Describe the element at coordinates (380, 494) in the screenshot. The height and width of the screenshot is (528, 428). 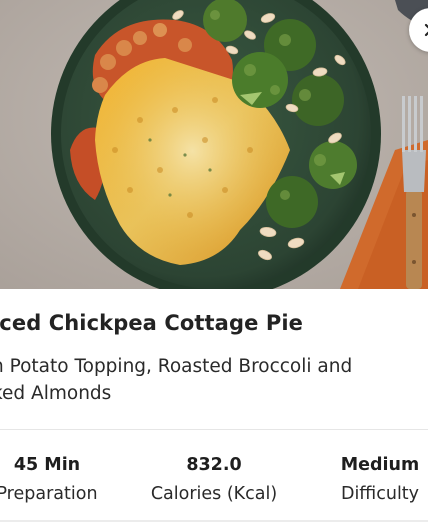
I see `stat-label: Difficulty` at that location.